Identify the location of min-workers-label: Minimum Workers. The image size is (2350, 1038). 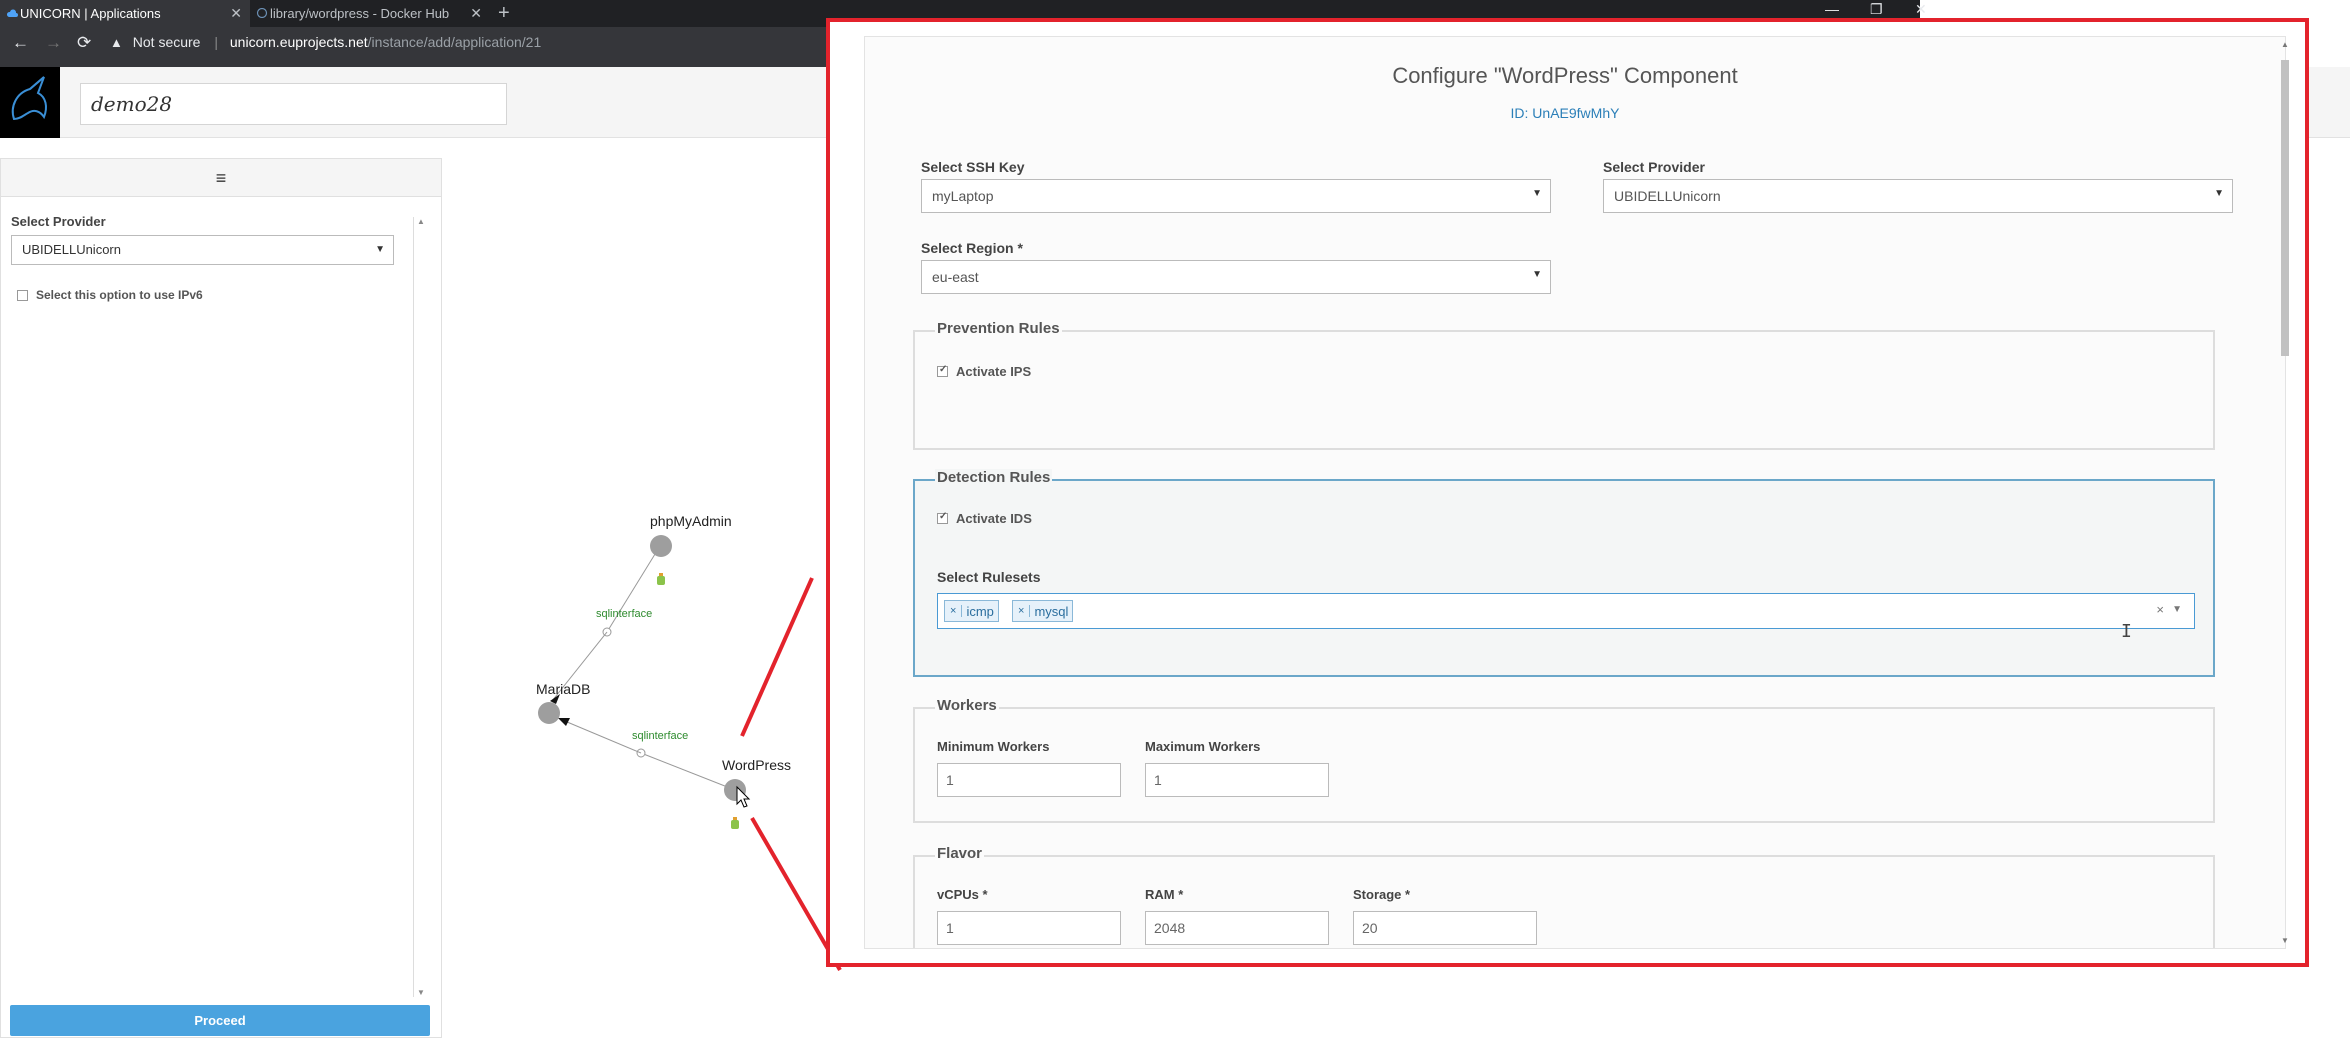
(993, 746).